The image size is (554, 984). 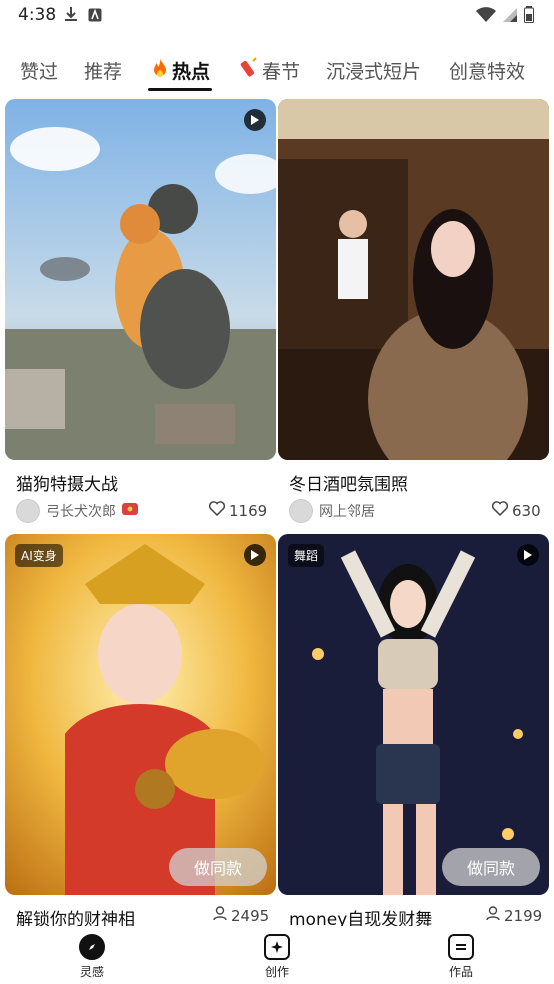 I want to click on author-name: 网上邻居, so click(x=347, y=512).